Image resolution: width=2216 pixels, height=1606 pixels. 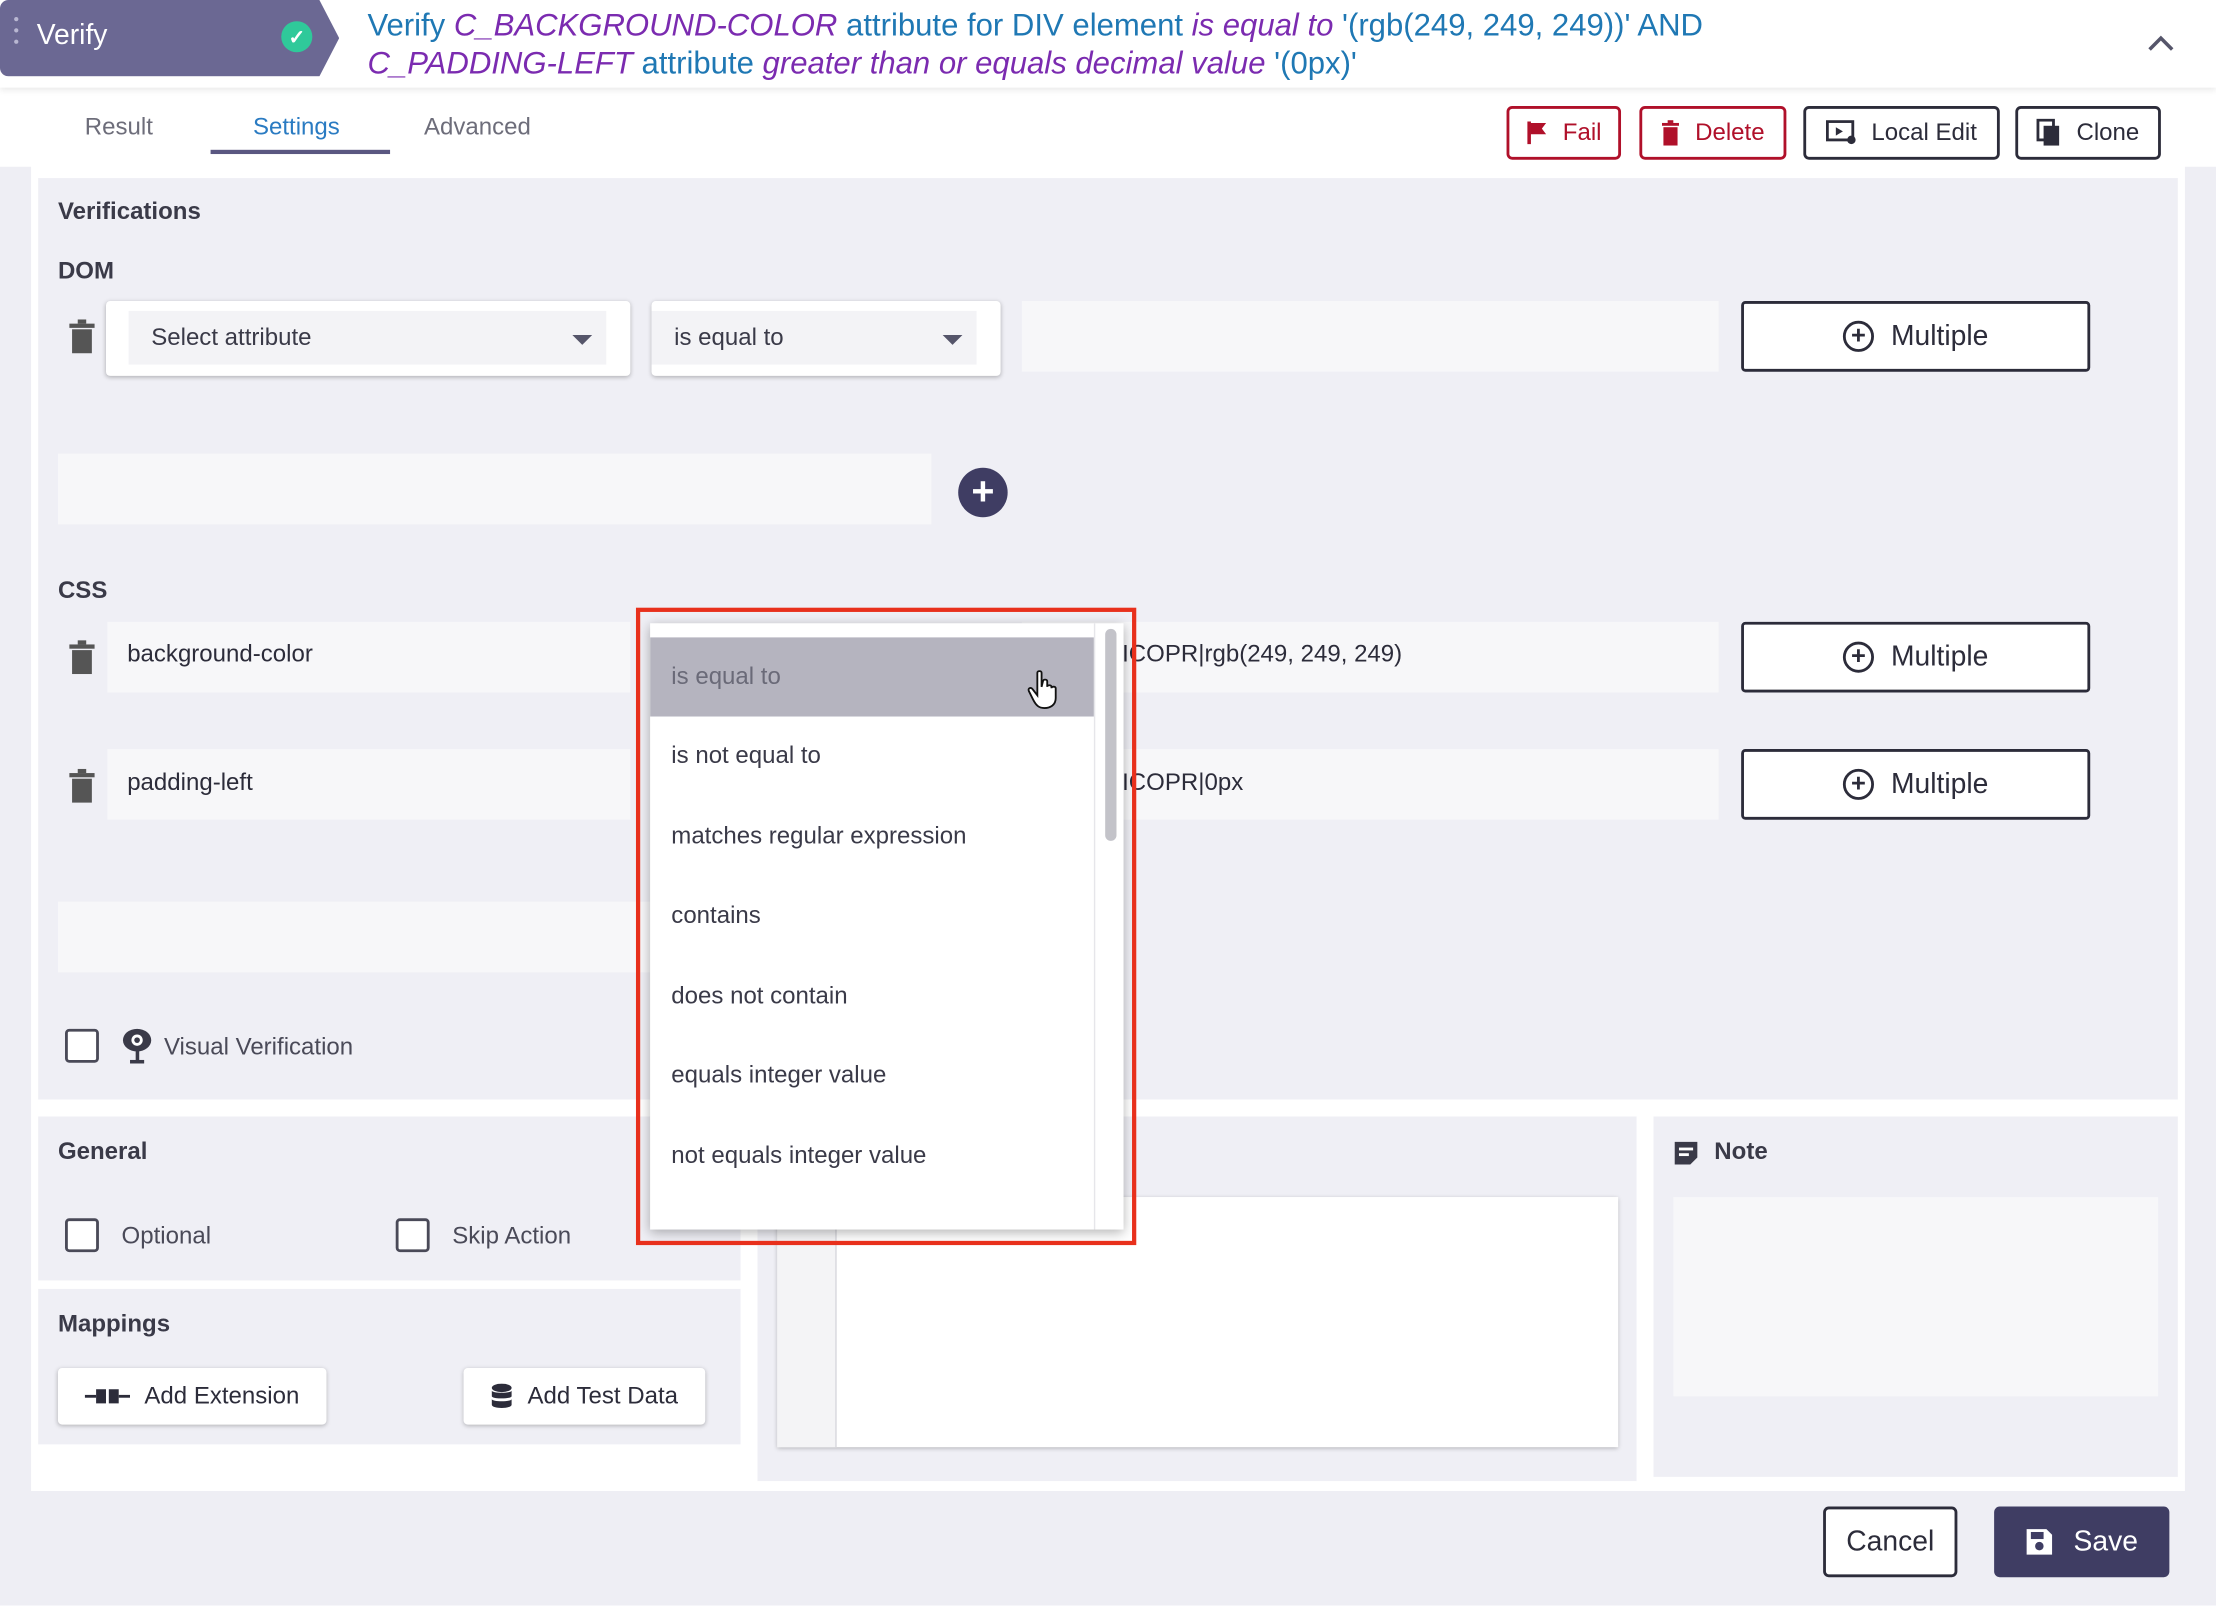 What do you see at coordinates (983, 492) in the screenshot?
I see `add-attribute-icon: +` at bounding box center [983, 492].